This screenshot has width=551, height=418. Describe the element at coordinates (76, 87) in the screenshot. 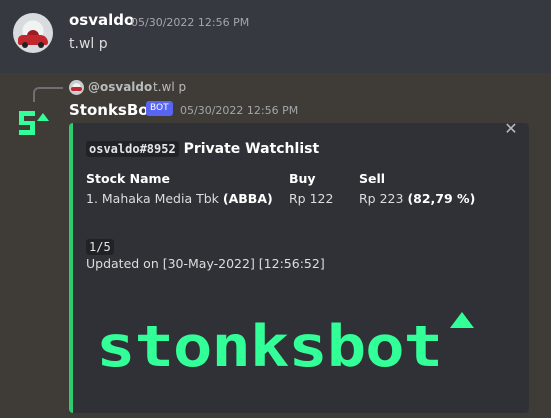

I see `reply-avatar` at that location.